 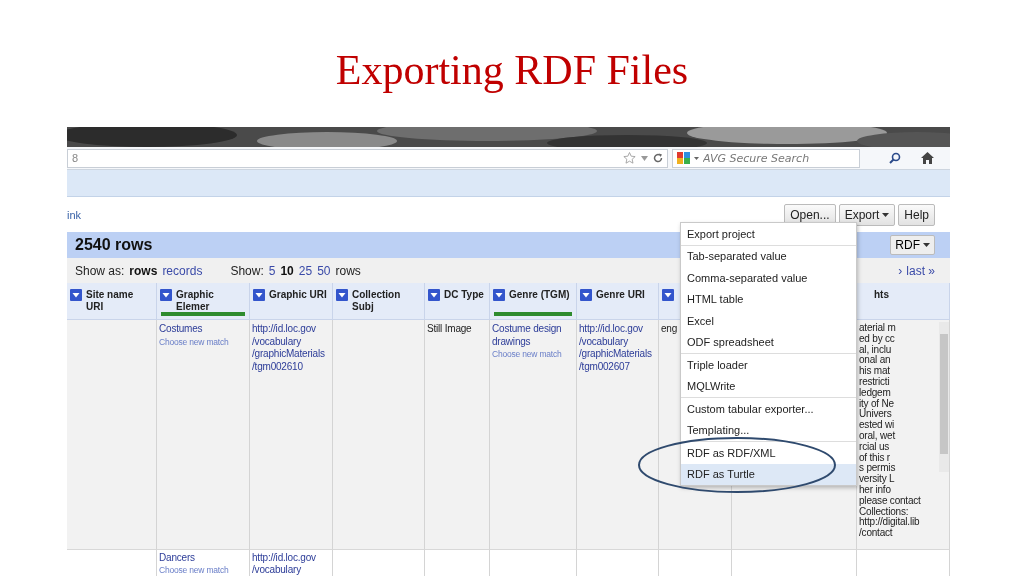 I want to click on column-header: Site name URI, so click(x=110, y=301).